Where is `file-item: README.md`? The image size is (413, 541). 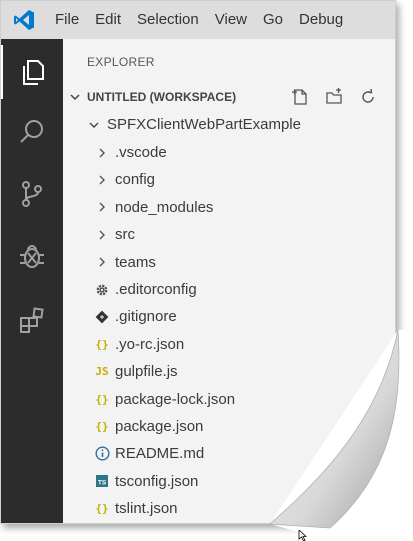 file-item: README.md is located at coordinates (229, 453).